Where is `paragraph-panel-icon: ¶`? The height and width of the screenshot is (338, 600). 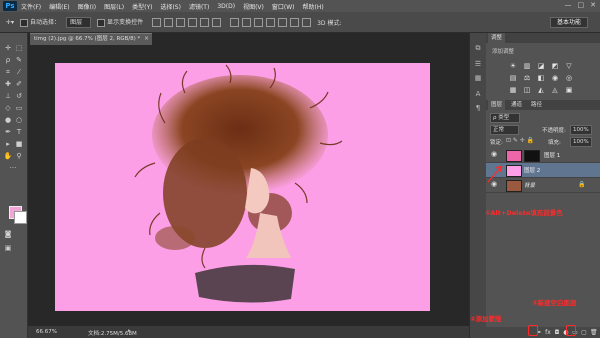
paragraph-panel-icon: ¶ is located at coordinates (478, 108).